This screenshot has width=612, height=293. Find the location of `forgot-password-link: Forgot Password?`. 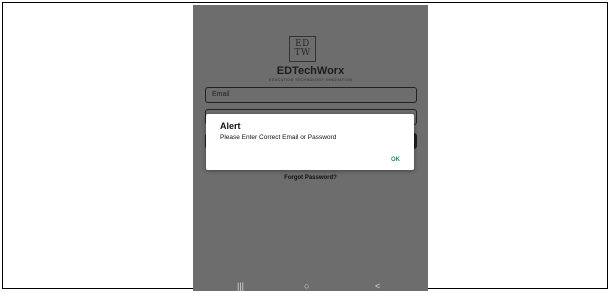

forgot-password-link: Forgot Password? is located at coordinates (310, 178).